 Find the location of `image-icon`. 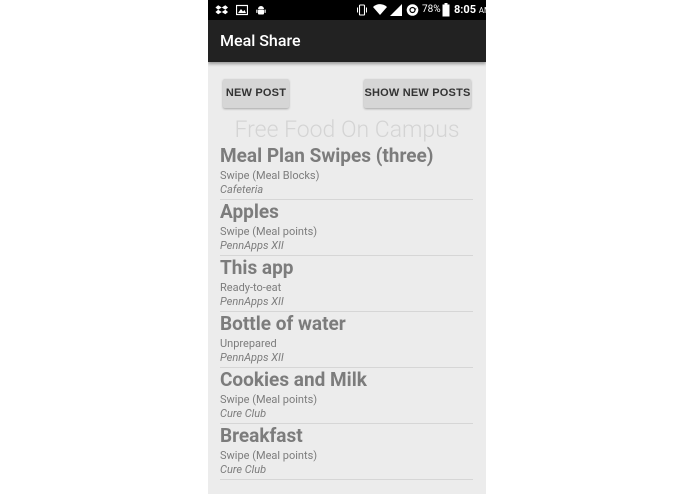

image-icon is located at coordinates (242, 10).